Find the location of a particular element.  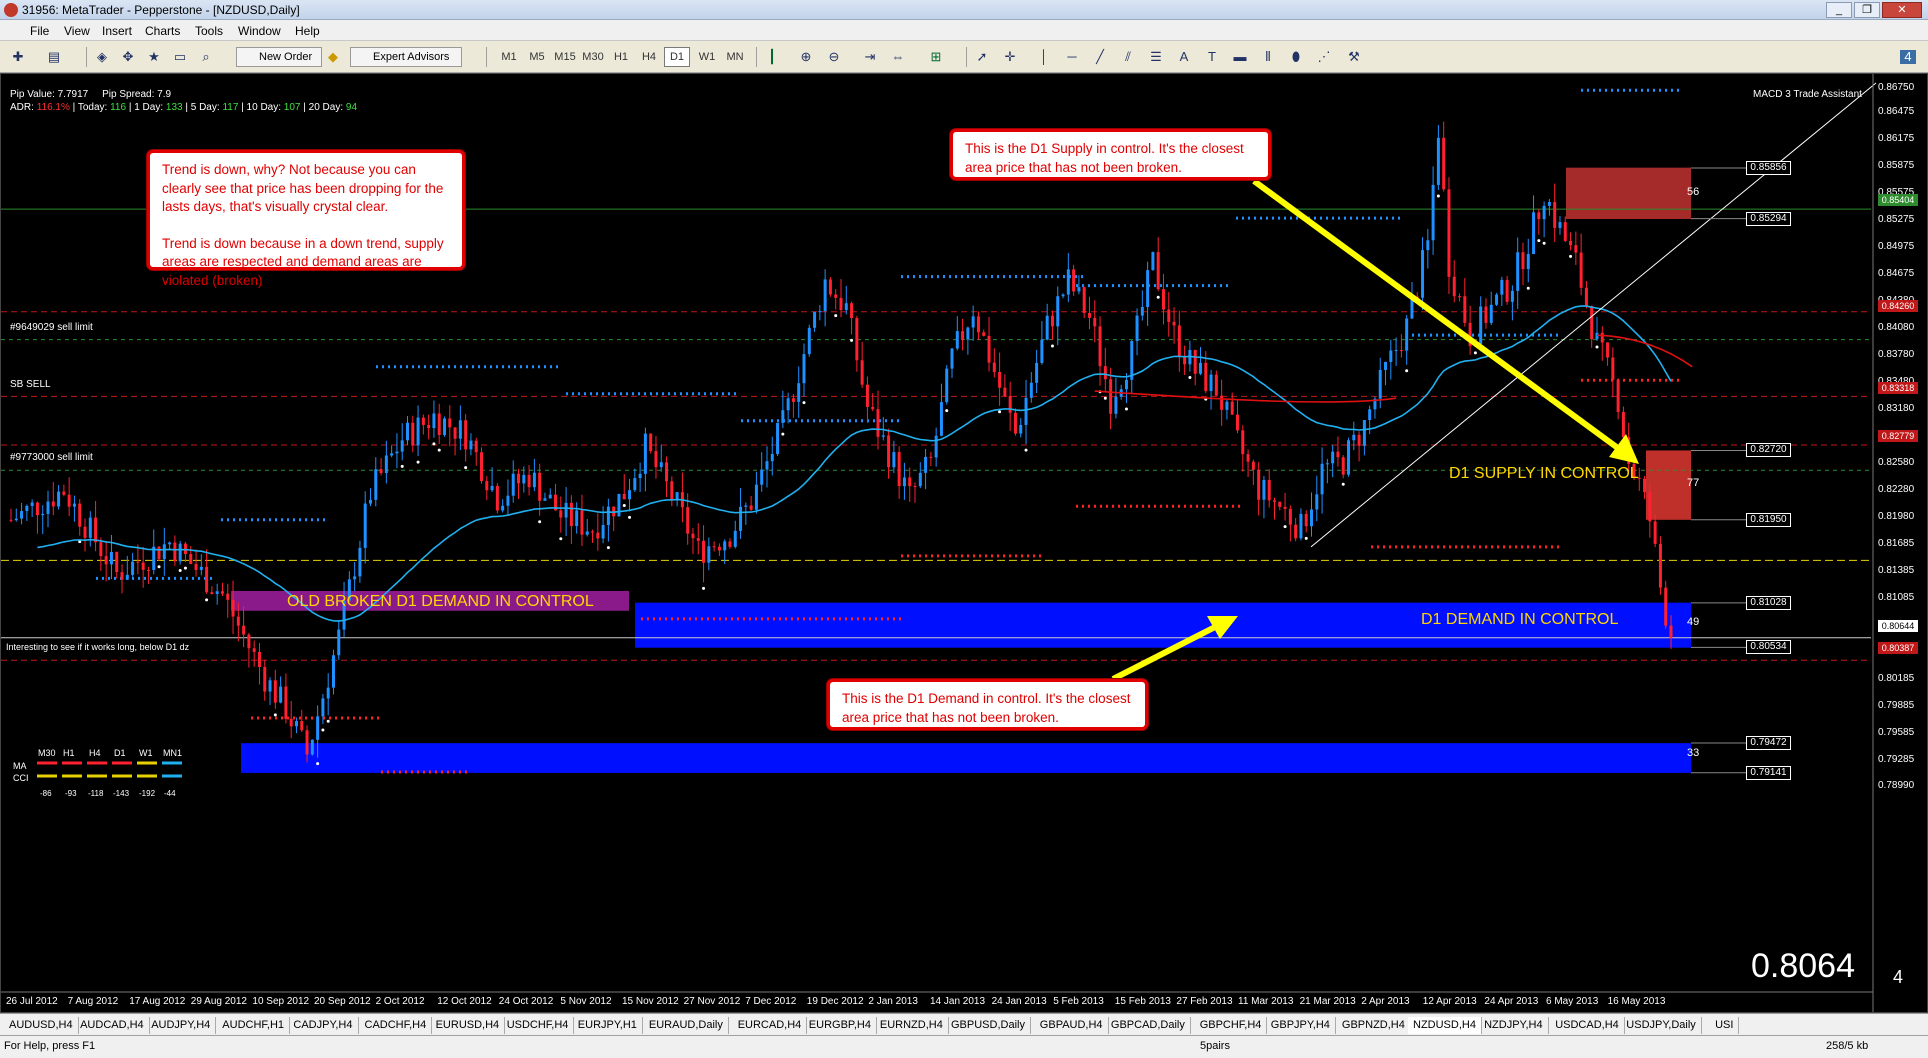

pip-spread: Pip Spread: 7.9 is located at coordinates (137, 94).